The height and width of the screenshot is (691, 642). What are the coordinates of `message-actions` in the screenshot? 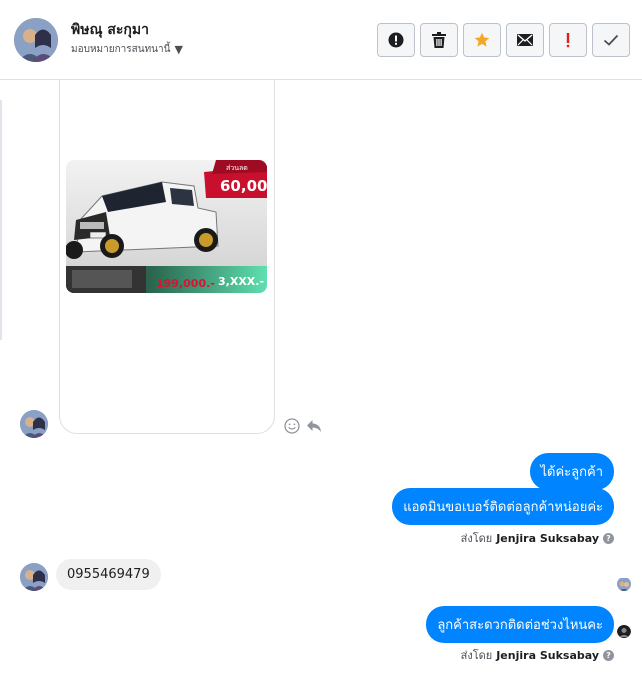 It's located at (303, 426).